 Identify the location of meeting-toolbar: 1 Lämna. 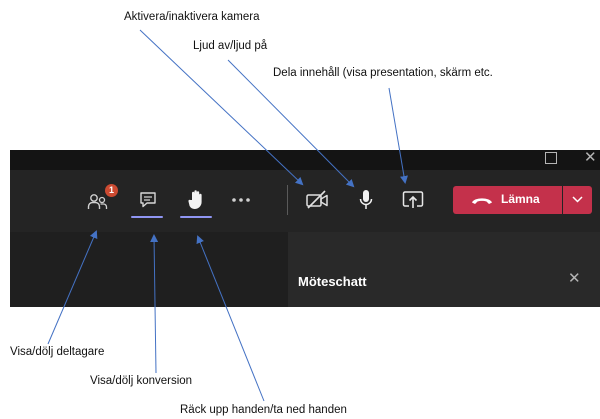
(305, 201).